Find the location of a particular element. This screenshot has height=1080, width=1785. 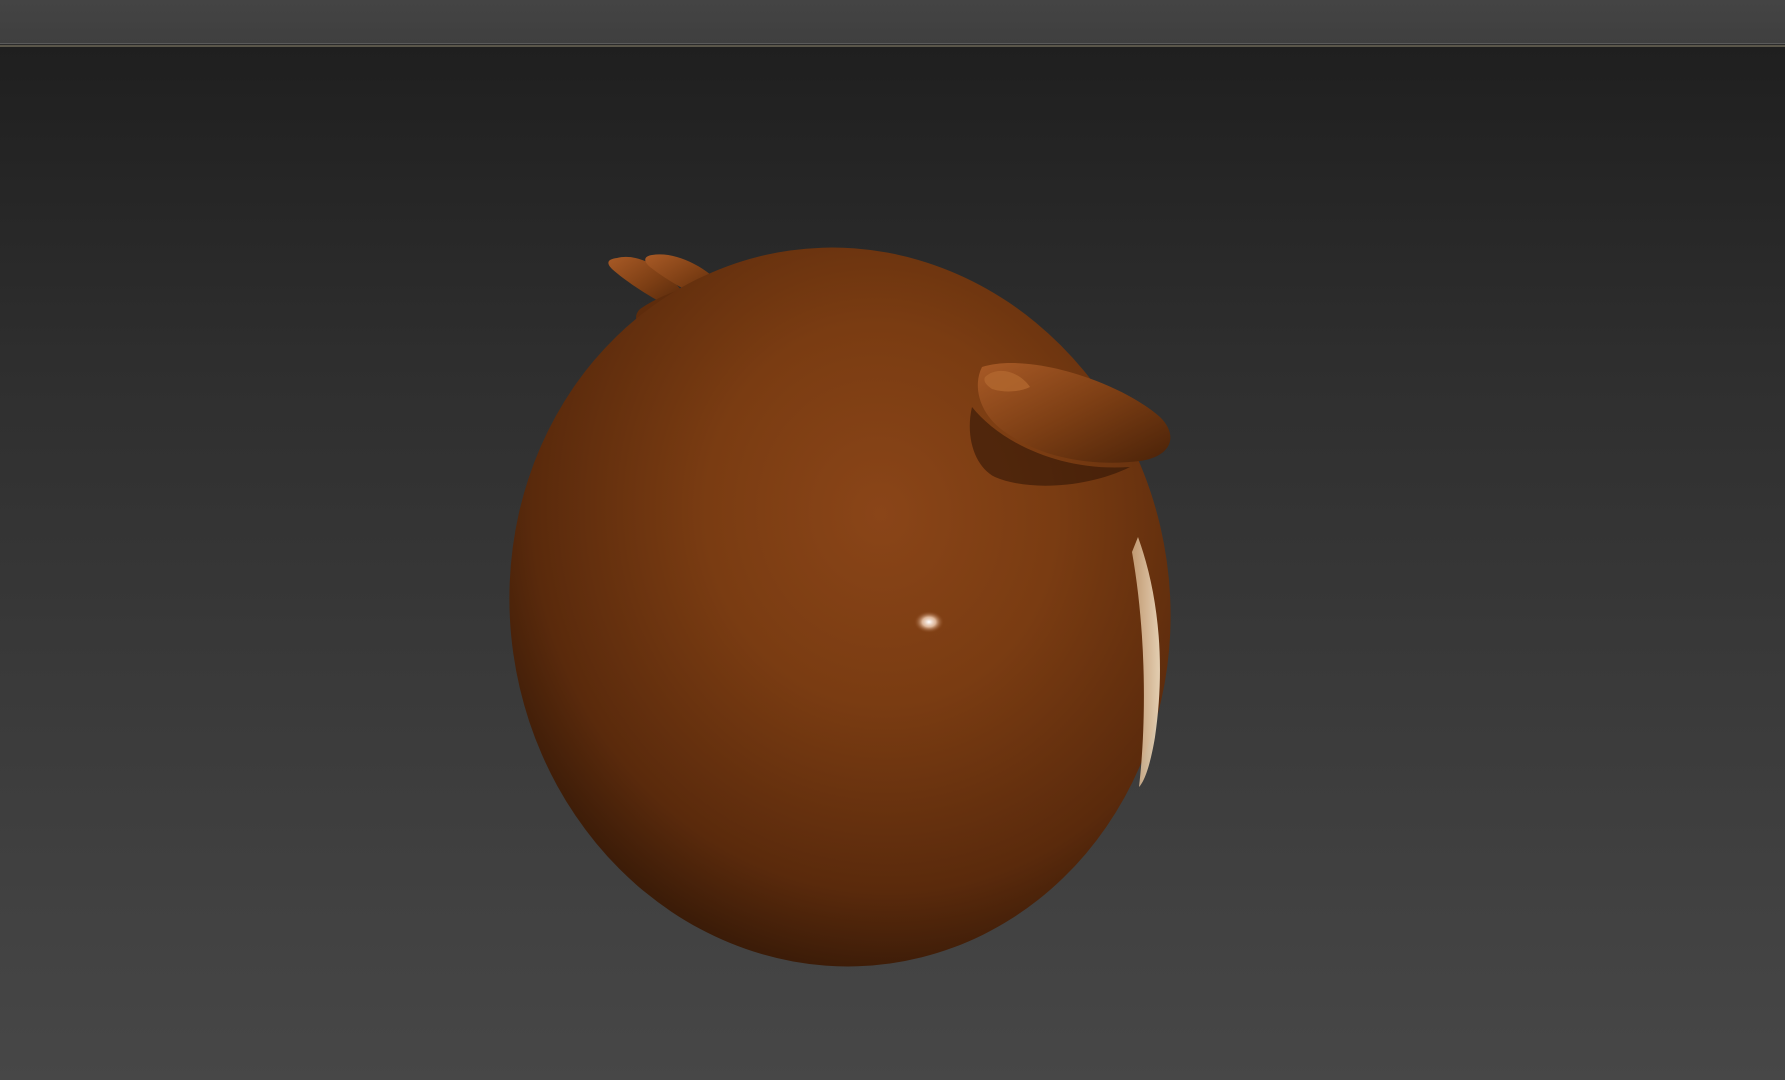

specular-highlight is located at coordinates (929, 622).